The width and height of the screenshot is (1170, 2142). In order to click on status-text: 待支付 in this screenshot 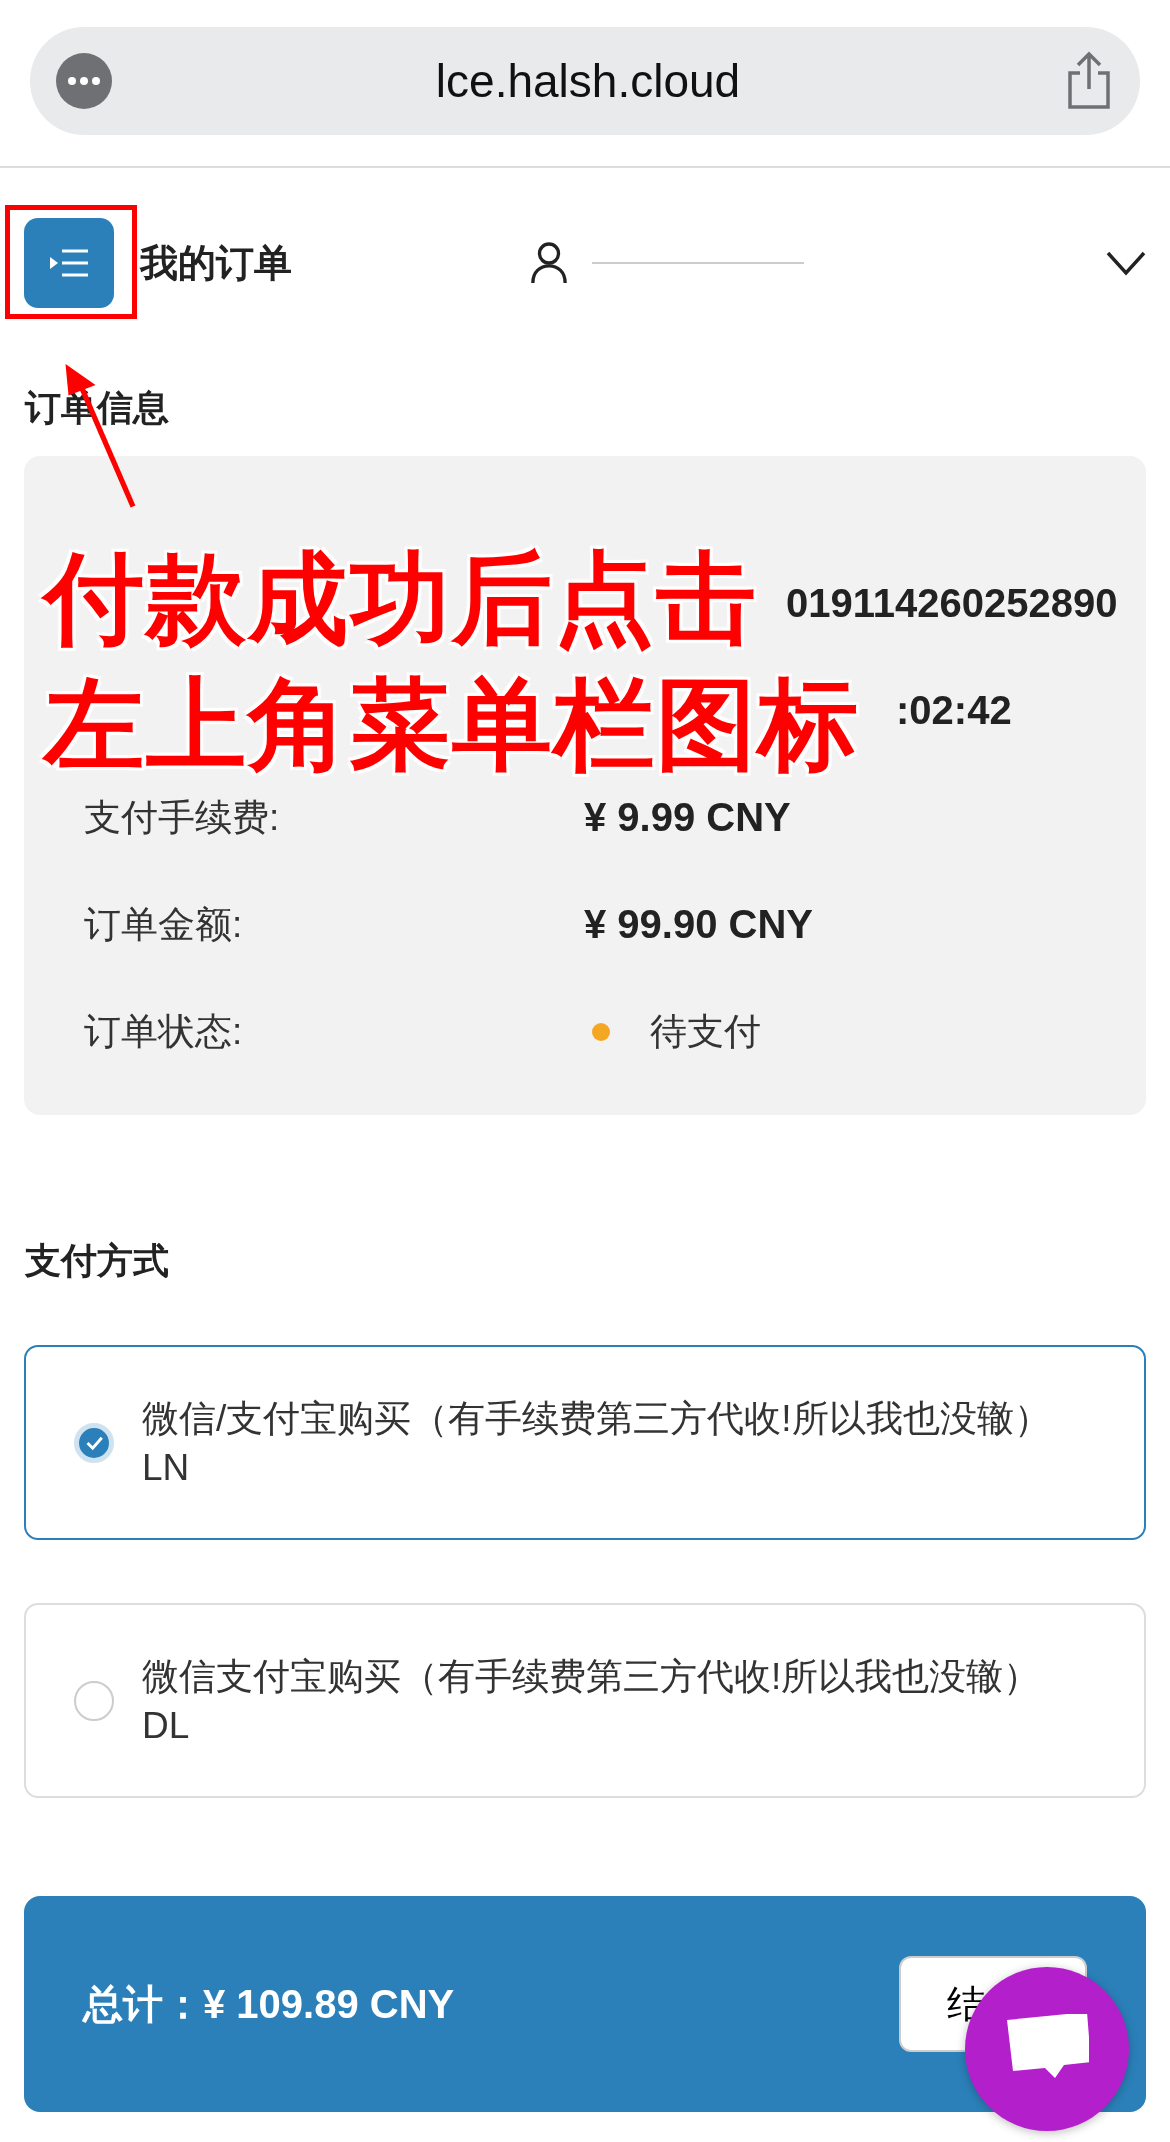, I will do `click(705, 1031)`.